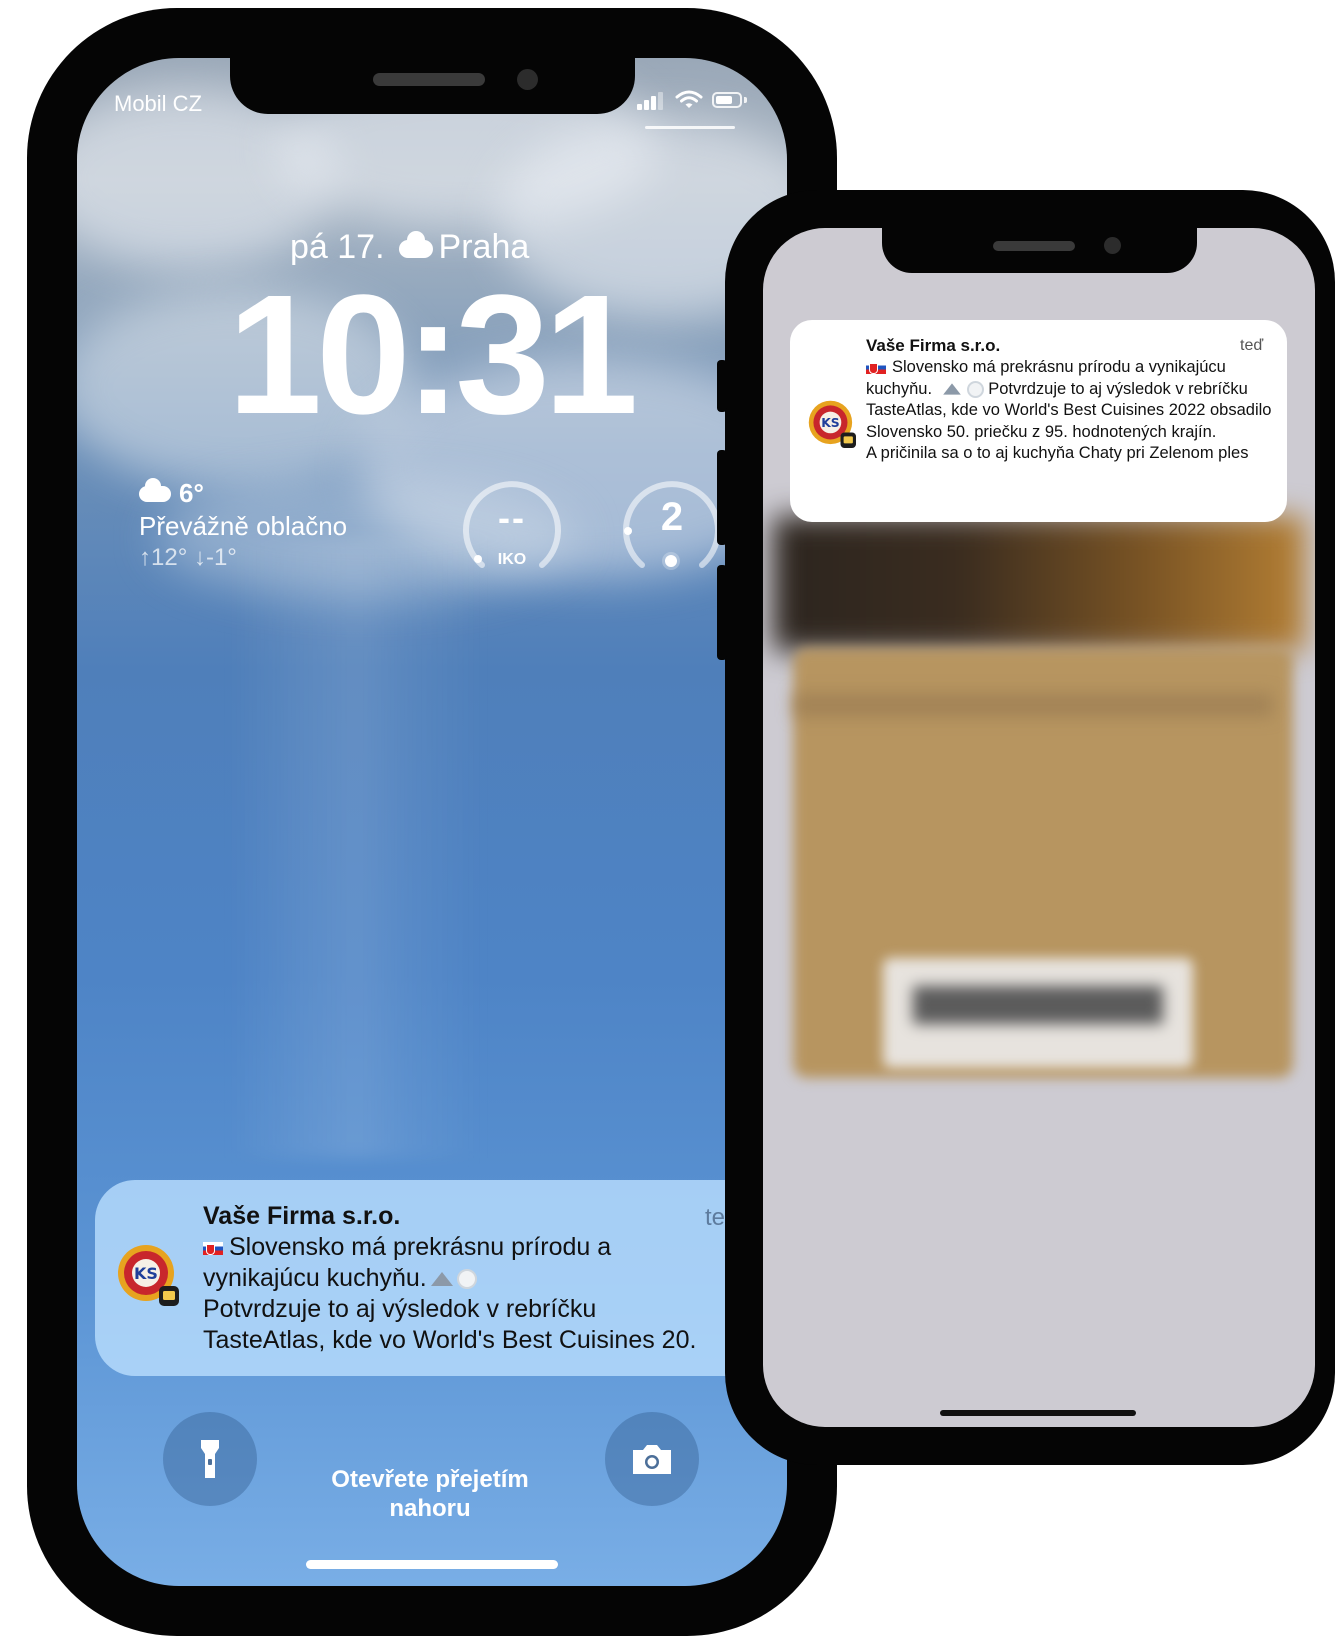 The image size is (1341, 1640). I want to click on weather-widget: 6° Převážně oblačno ↑12° ↓-1°, so click(279, 524).